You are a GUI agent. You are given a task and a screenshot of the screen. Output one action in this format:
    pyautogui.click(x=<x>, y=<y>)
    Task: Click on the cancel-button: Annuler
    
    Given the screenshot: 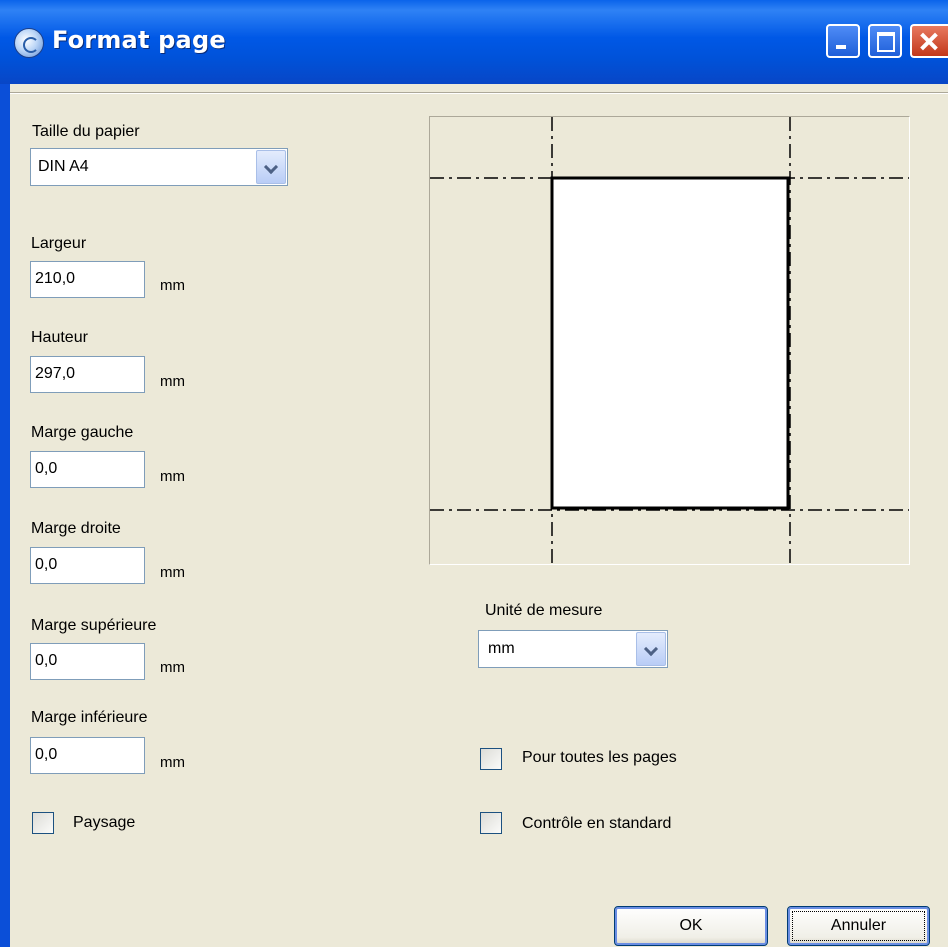 What is the action you would take?
    pyautogui.click(x=858, y=926)
    